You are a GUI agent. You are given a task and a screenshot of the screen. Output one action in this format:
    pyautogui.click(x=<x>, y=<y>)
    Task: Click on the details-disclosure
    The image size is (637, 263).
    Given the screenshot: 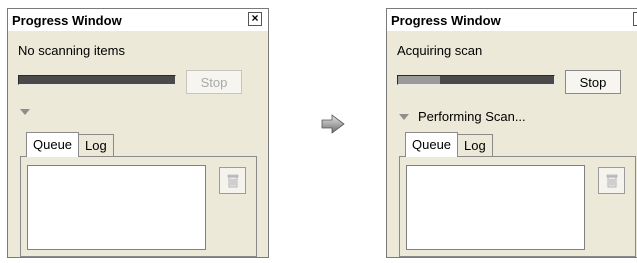 What is the action you would take?
    pyautogui.click(x=29, y=112)
    